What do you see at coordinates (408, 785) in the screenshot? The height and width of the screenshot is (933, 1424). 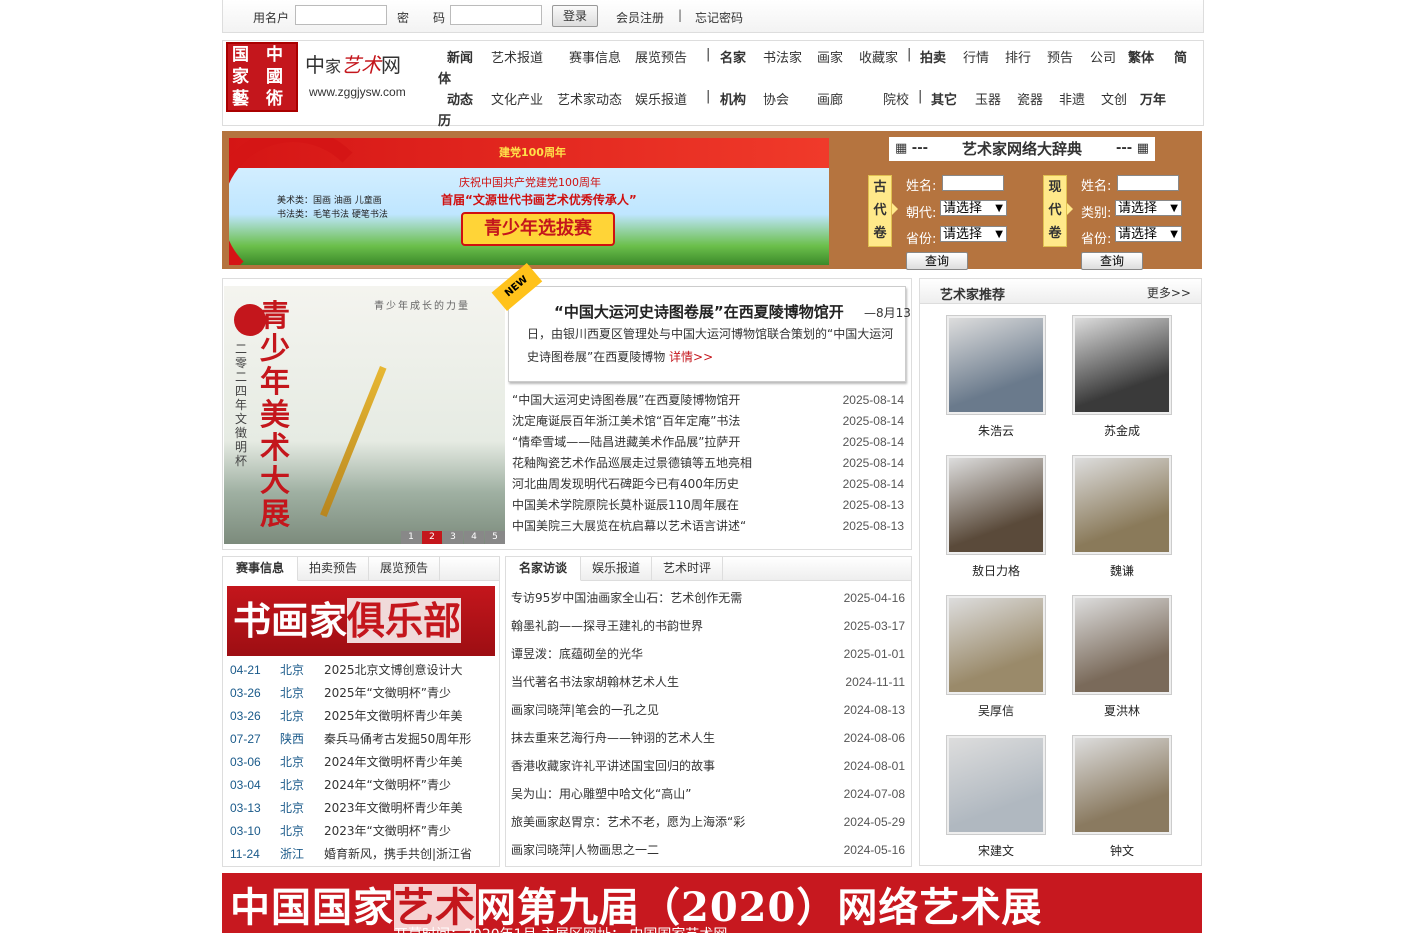 I see `event-title: 2024年“文徵明杯”青少` at bounding box center [408, 785].